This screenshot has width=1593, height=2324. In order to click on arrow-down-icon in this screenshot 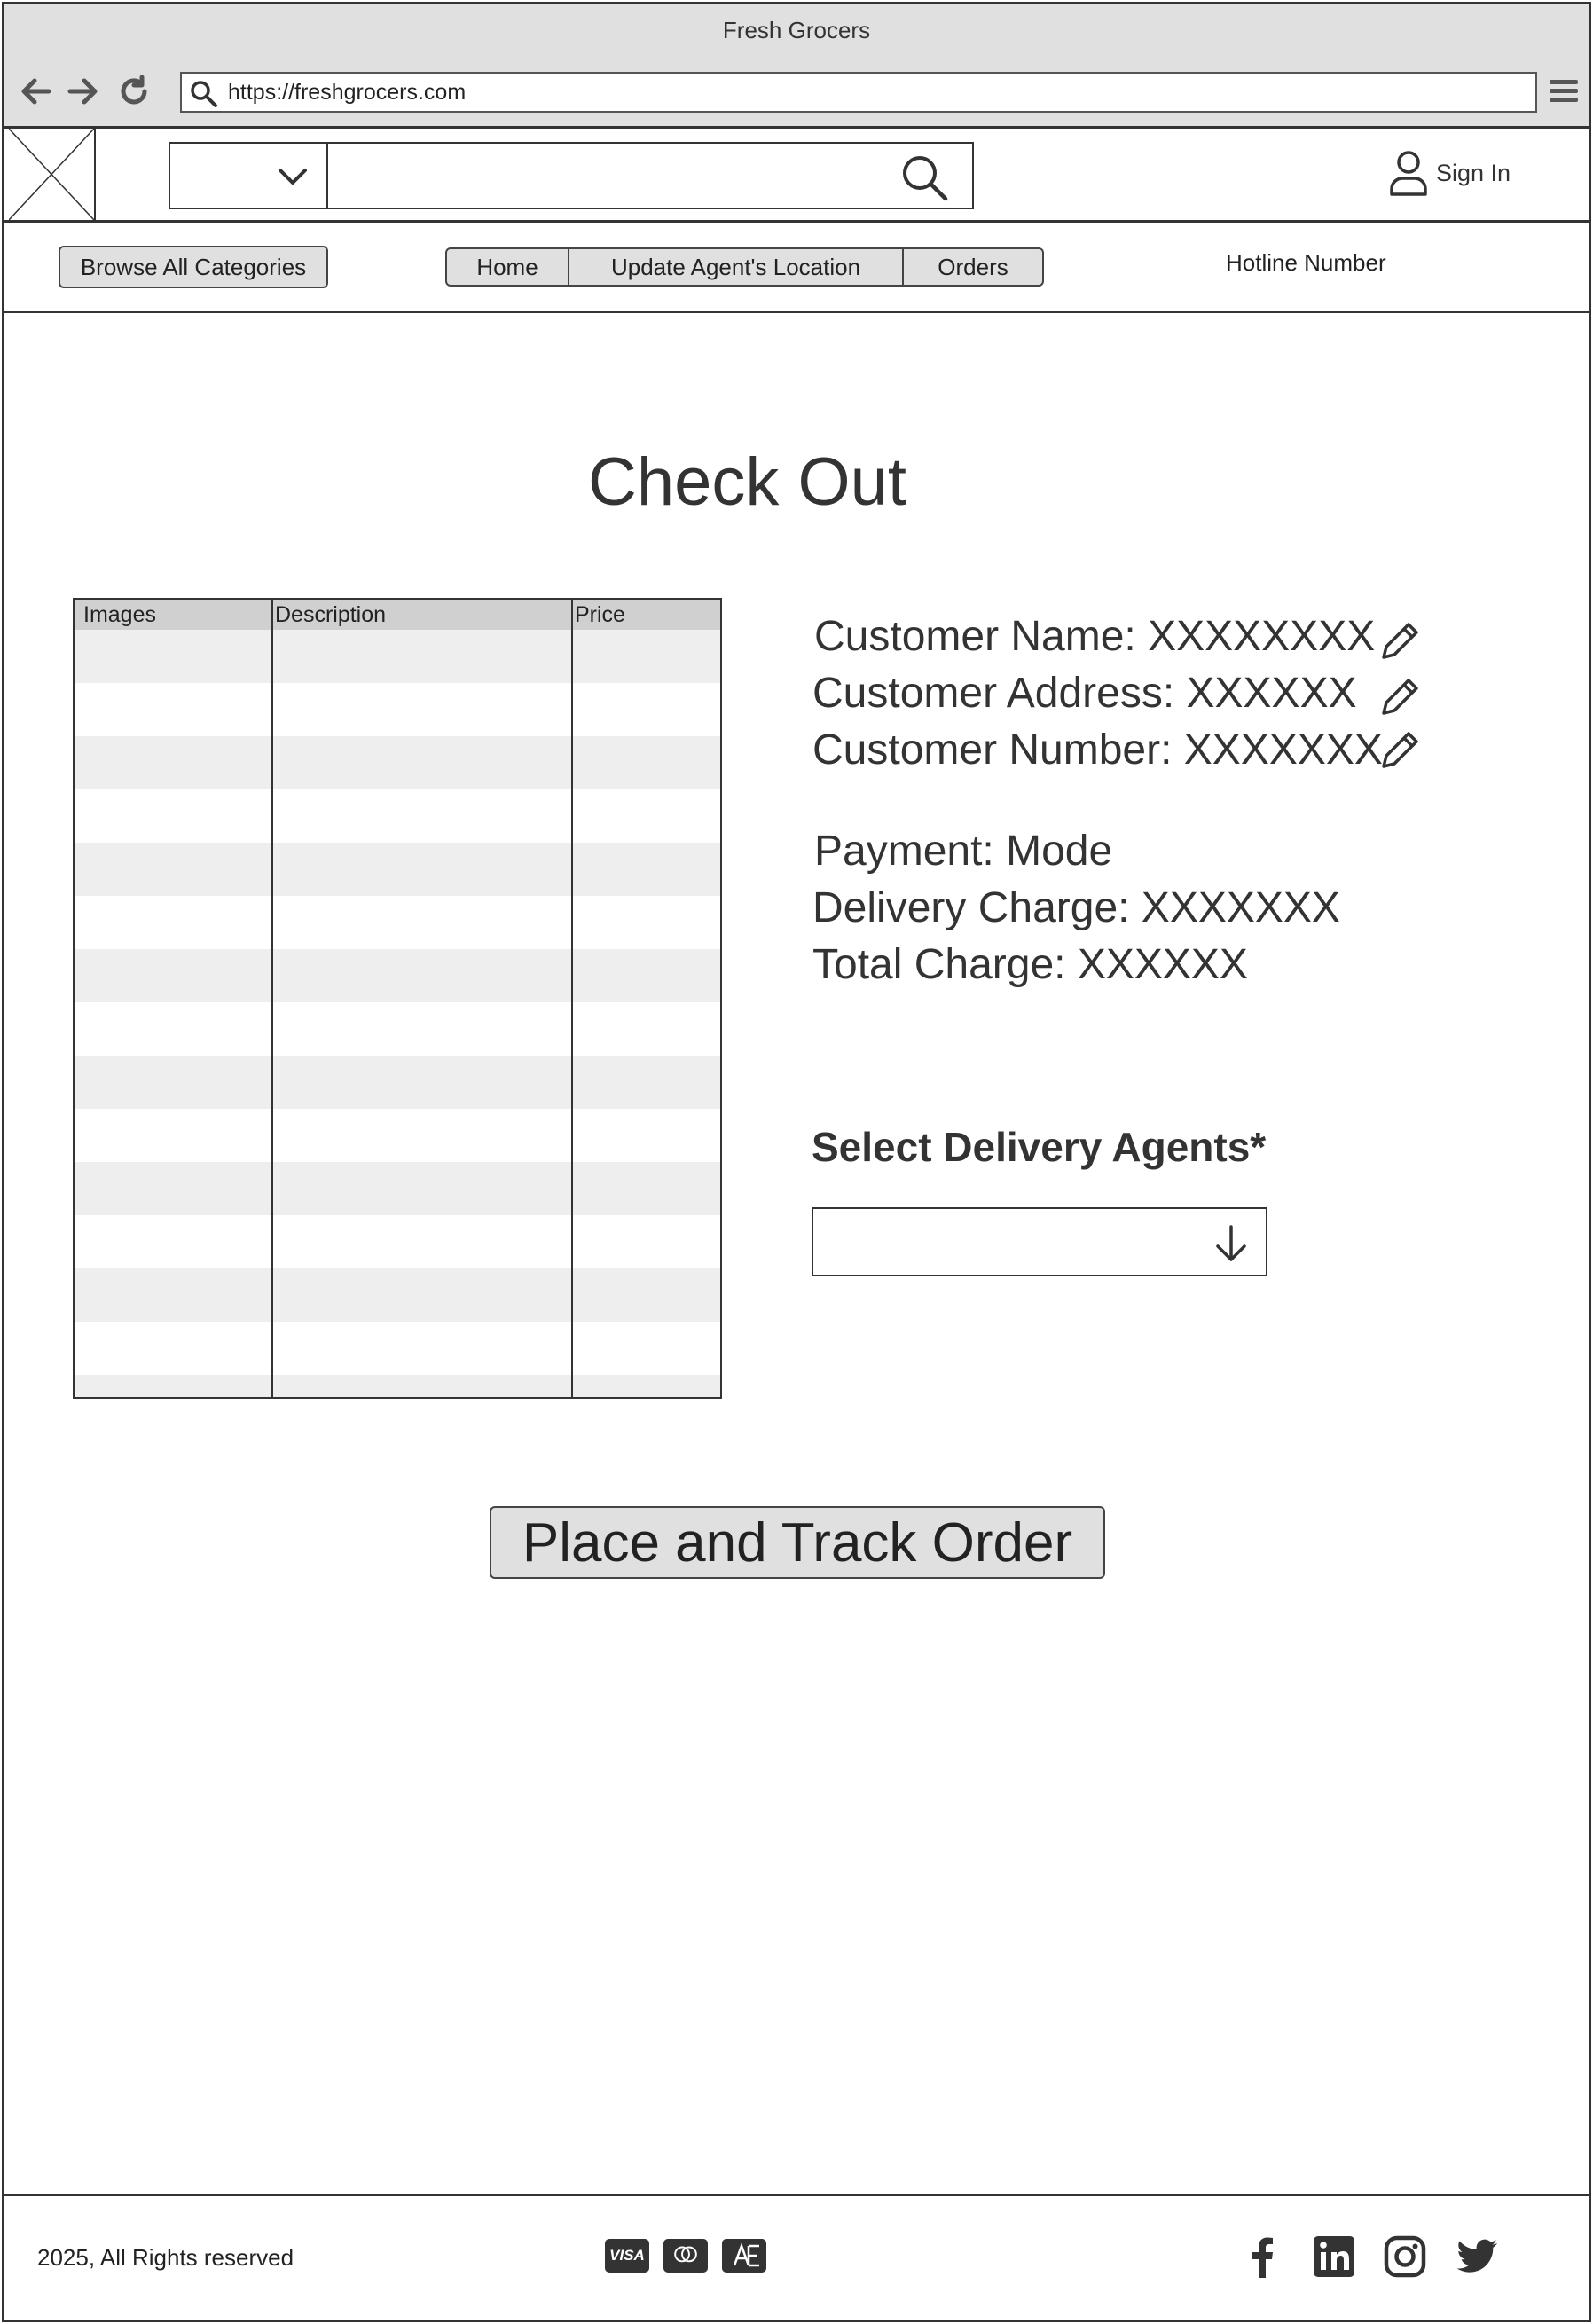, I will do `click(1231, 1243)`.